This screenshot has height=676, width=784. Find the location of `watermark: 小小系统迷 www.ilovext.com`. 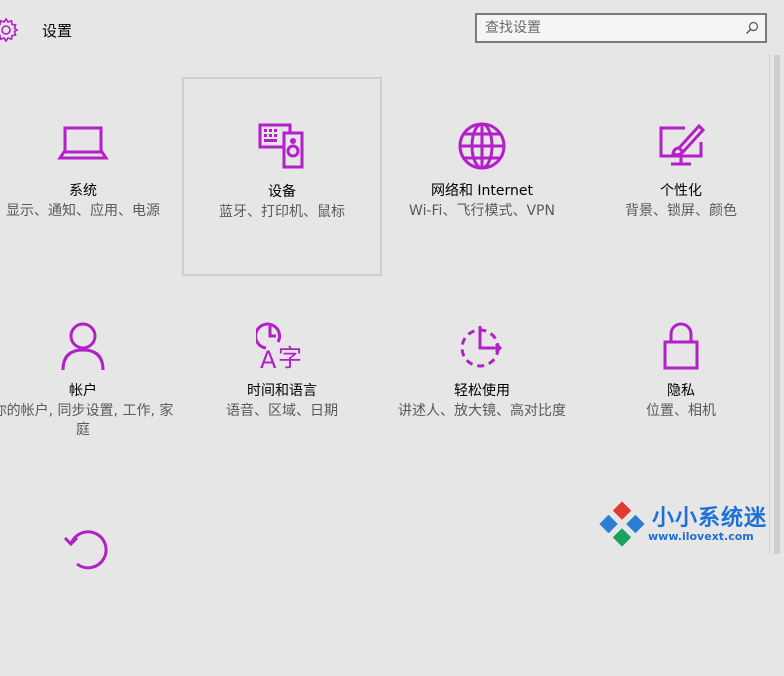

watermark: 小小系统迷 www.ilovext.com is located at coordinates (689, 524).